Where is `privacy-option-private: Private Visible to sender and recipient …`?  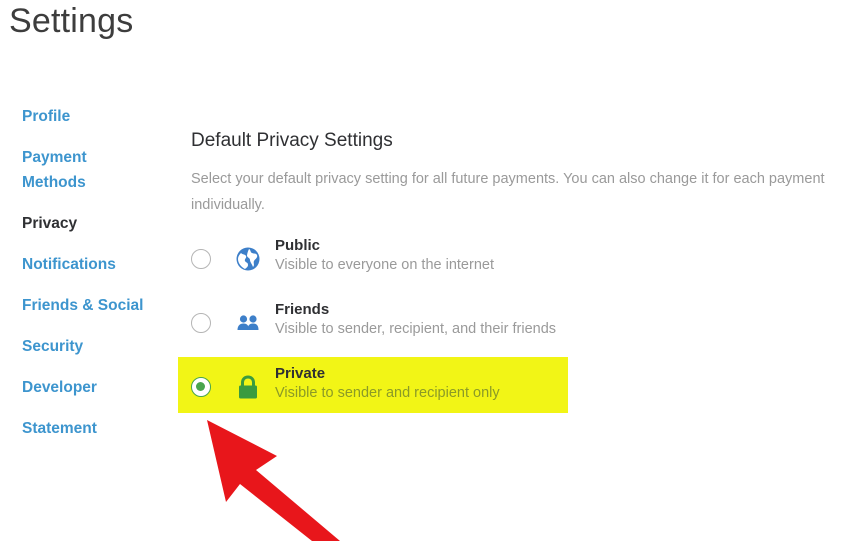 privacy-option-private: Private Visible to sender and recipient … is located at coordinates (381, 390).